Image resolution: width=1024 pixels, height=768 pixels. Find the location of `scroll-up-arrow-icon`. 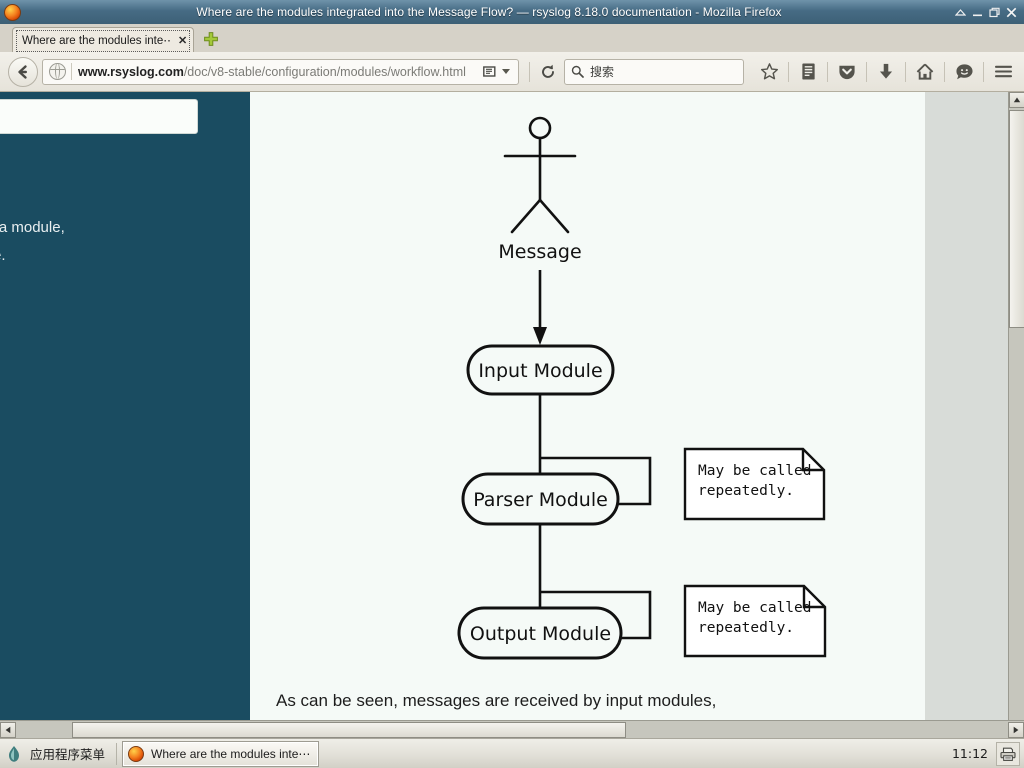

scroll-up-arrow-icon is located at coordinates (1016, 100).